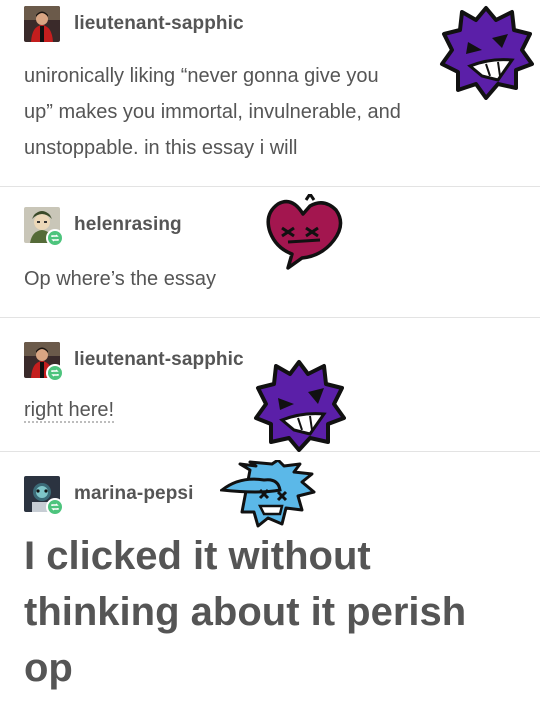  I want to click on post-body: Op where’s the essay, so click(120, 279).